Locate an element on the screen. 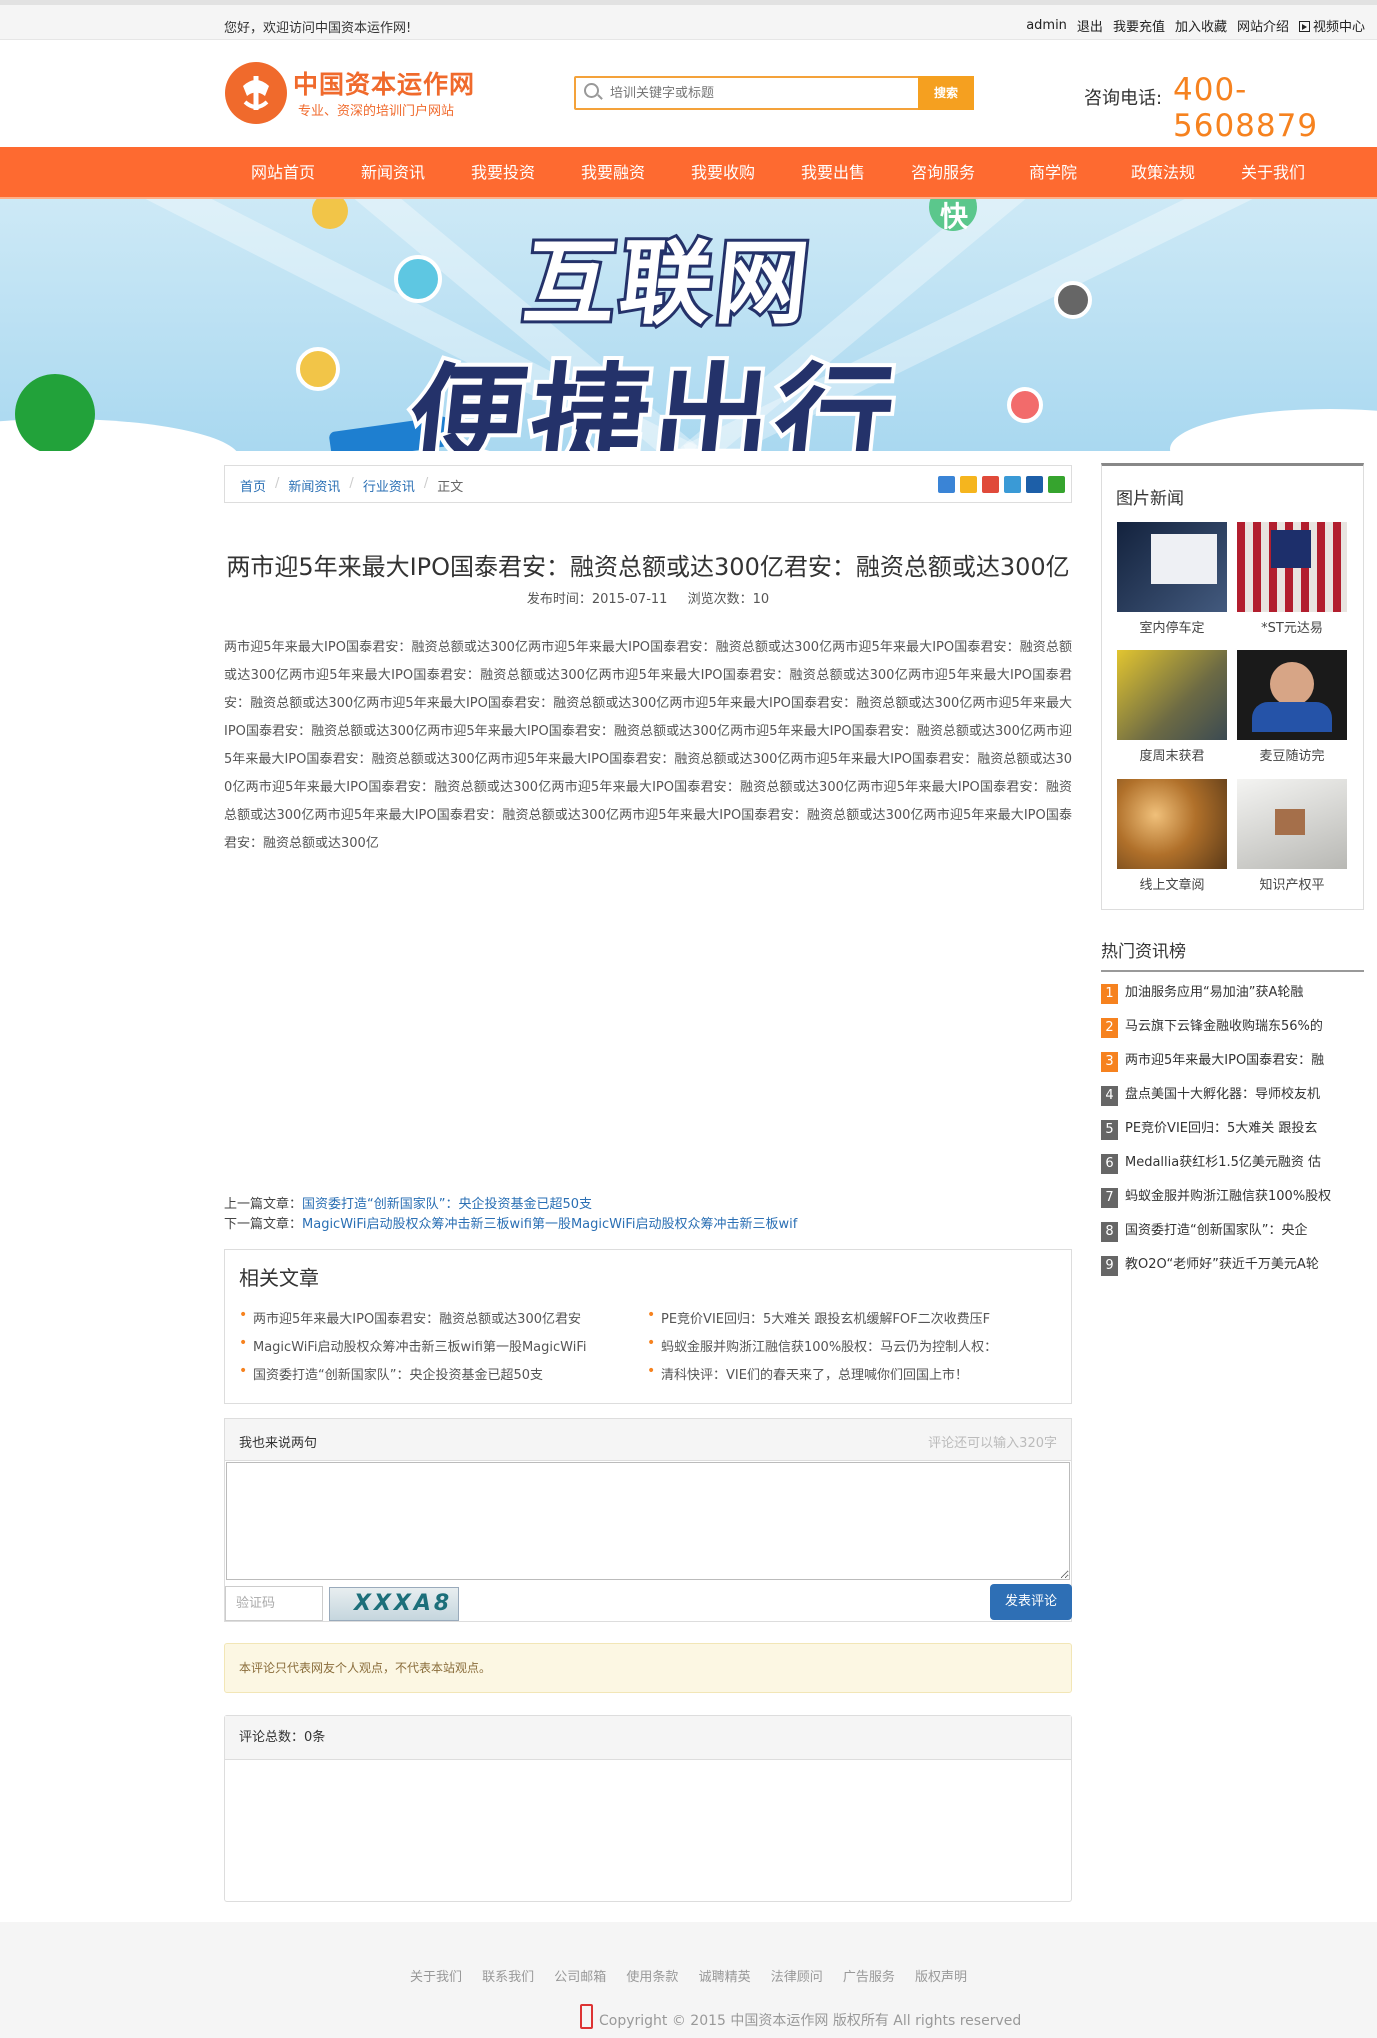 Image resolution: width=1377 pixels, height=2038 pixels. share-qzone-icon is located at coordinates (968, 484).